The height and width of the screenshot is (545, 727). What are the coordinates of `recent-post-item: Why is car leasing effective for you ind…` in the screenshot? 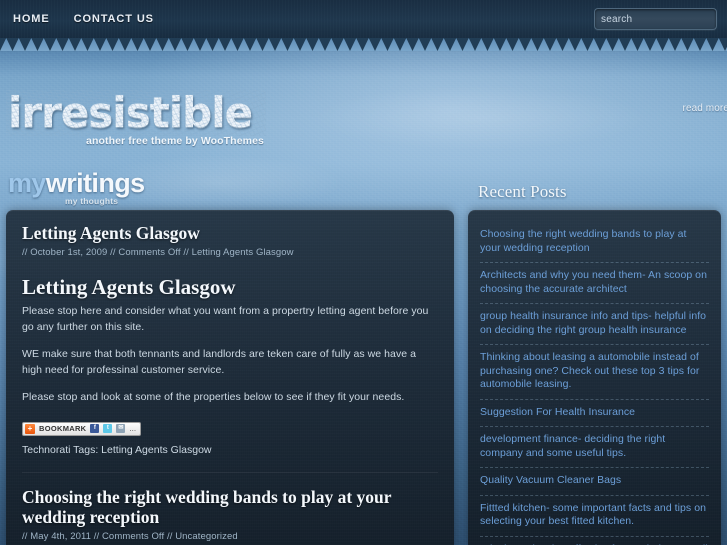 It's located at (594, 541).